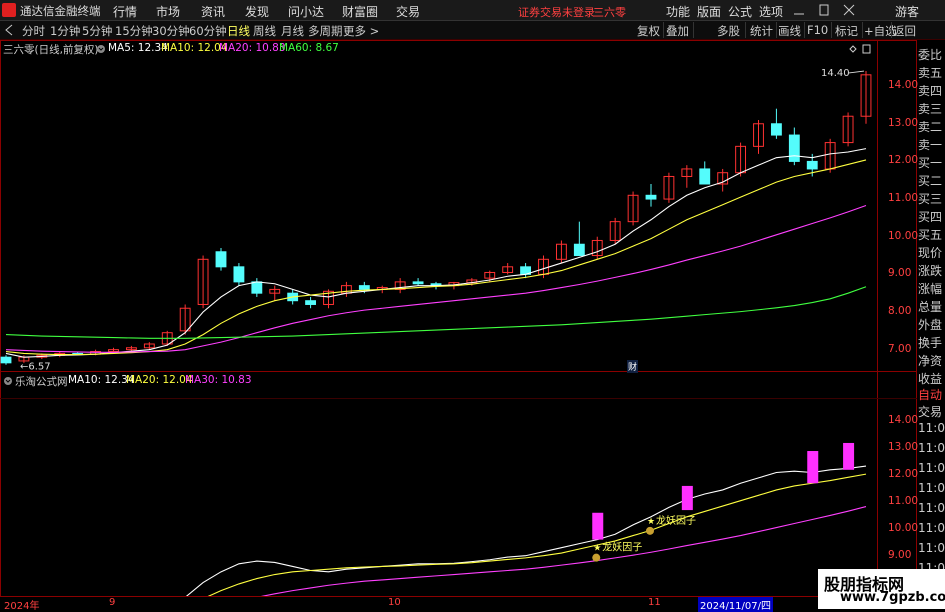  What do you see at coordinates (306, 11) in the screenshot?
I see `menu-item-ask: 问小达` at bounding box center [306, 11].